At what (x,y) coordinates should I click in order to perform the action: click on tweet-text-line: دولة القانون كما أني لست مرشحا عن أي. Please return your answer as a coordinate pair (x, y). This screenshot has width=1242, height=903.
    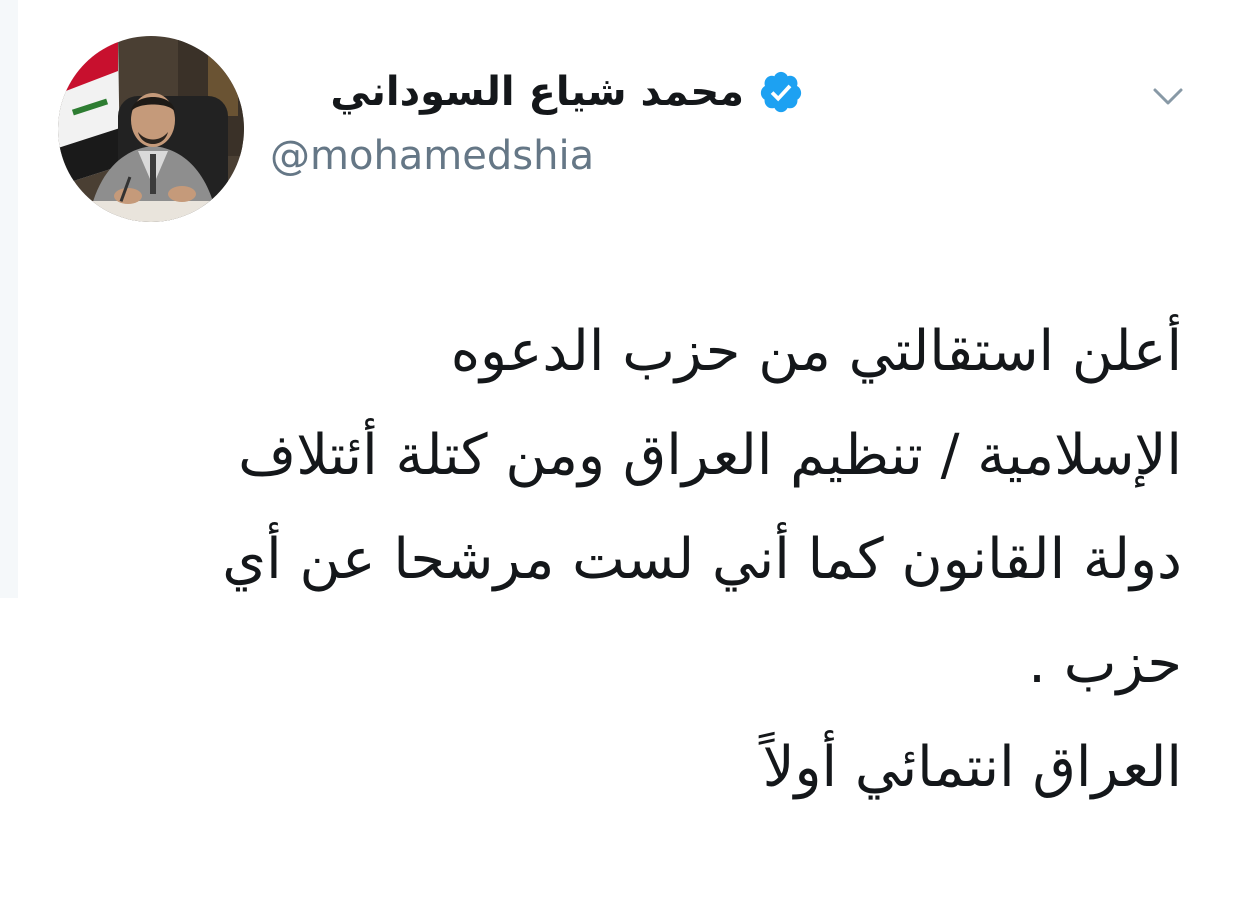
    Looking at the image, I should click on (702, 559).